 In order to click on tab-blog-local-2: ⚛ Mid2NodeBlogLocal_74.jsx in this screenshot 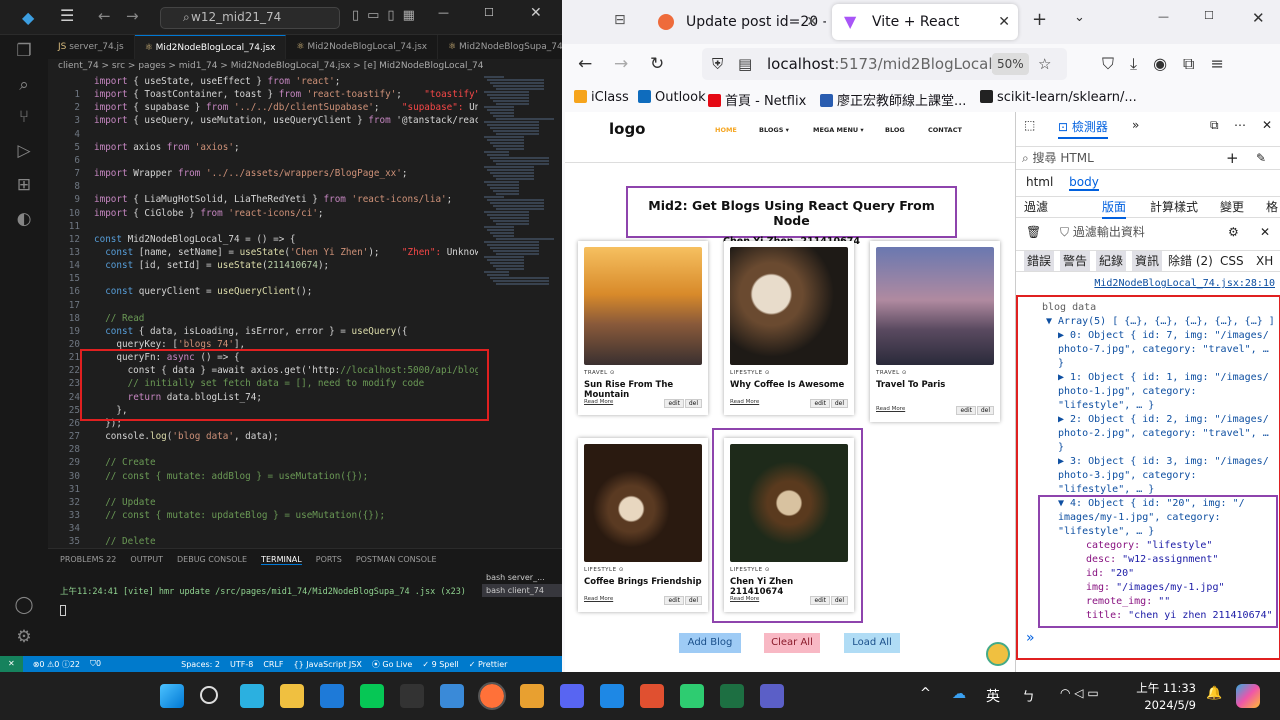, I will do `click(362, 47)`.